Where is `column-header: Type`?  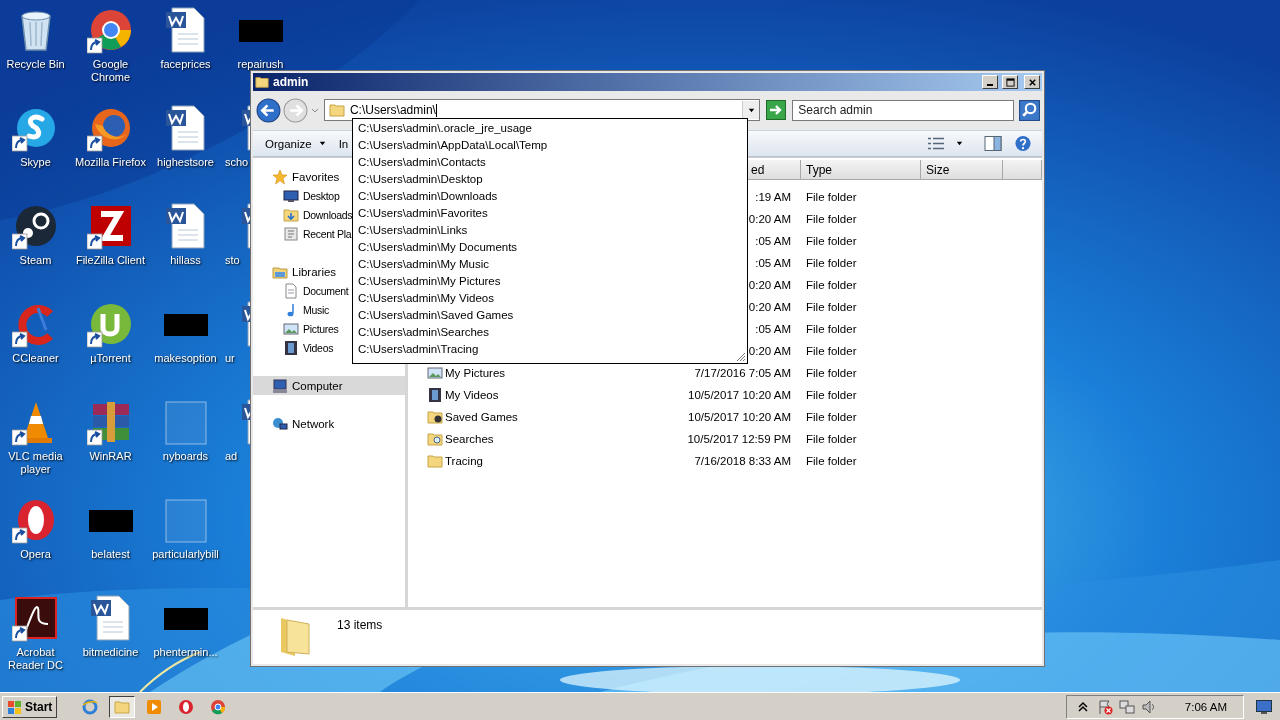 column-header: Type is located at coordinates (861, 170).